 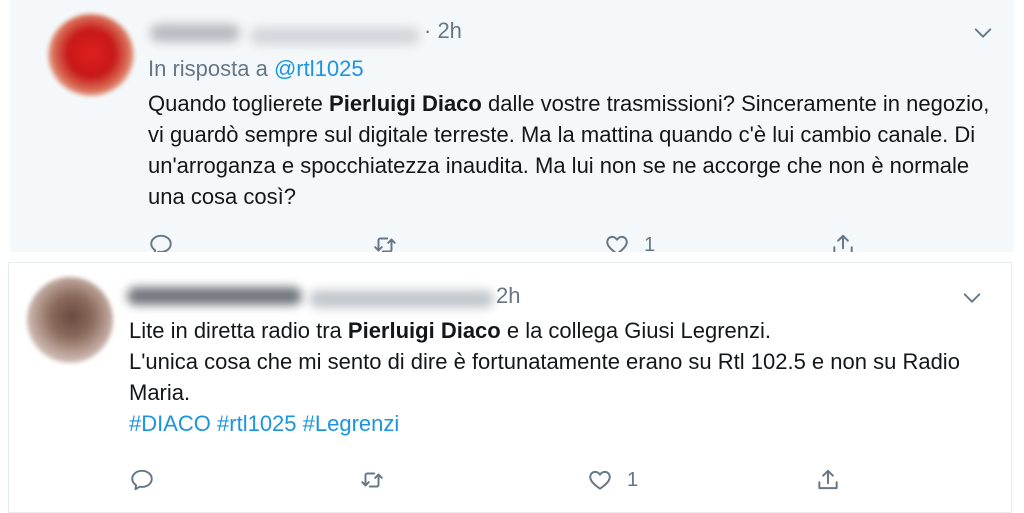 I want to click on reply-handle-link: @rtl1025, so click(x=319, y=68).